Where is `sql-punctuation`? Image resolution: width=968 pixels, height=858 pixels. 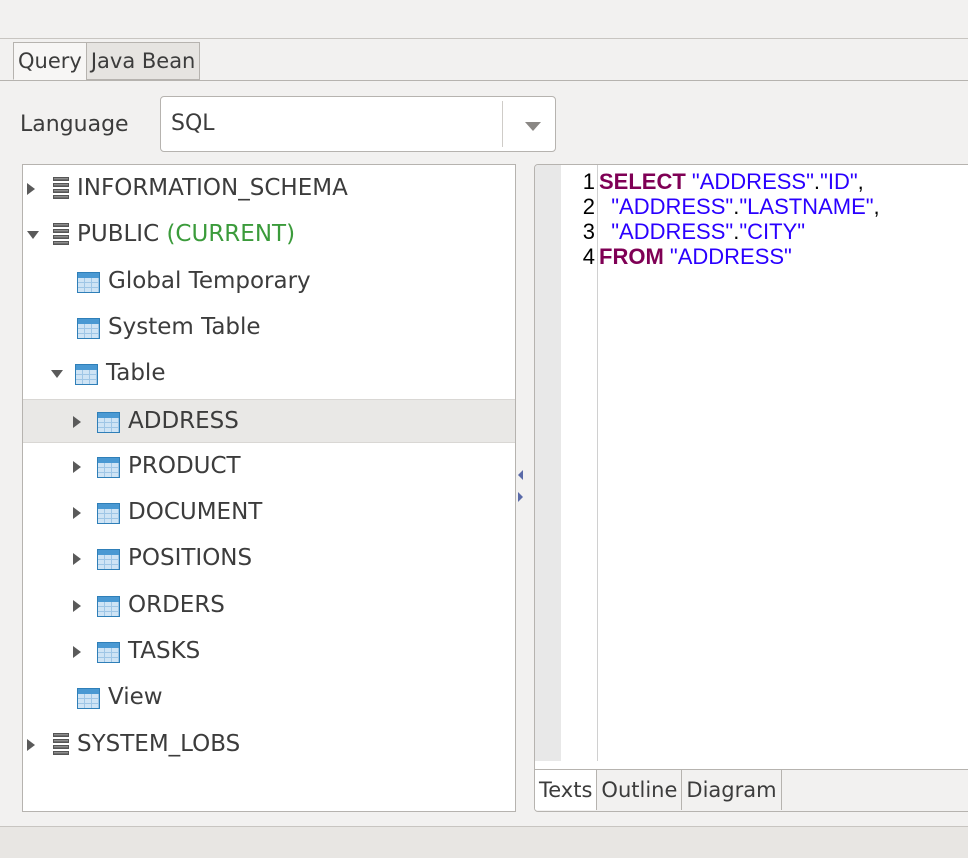 sql-punctuation is located at coordinates (605, 206).